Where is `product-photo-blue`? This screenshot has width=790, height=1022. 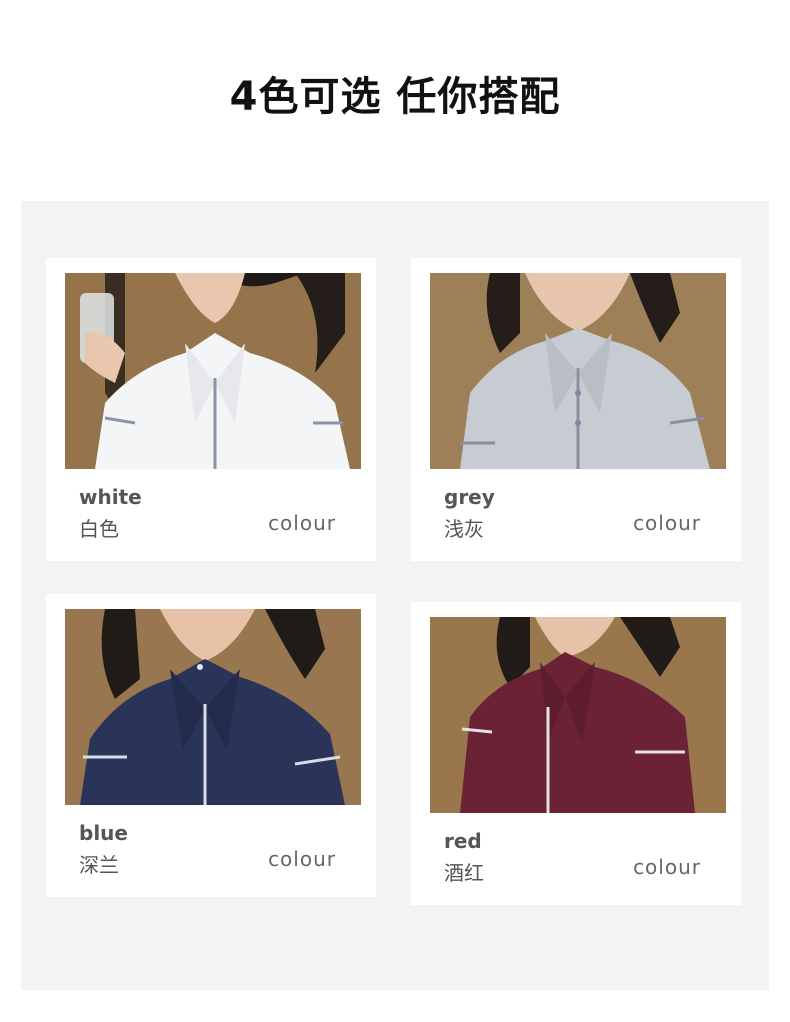 product-photo-blue is located at coordinates (213, 707).